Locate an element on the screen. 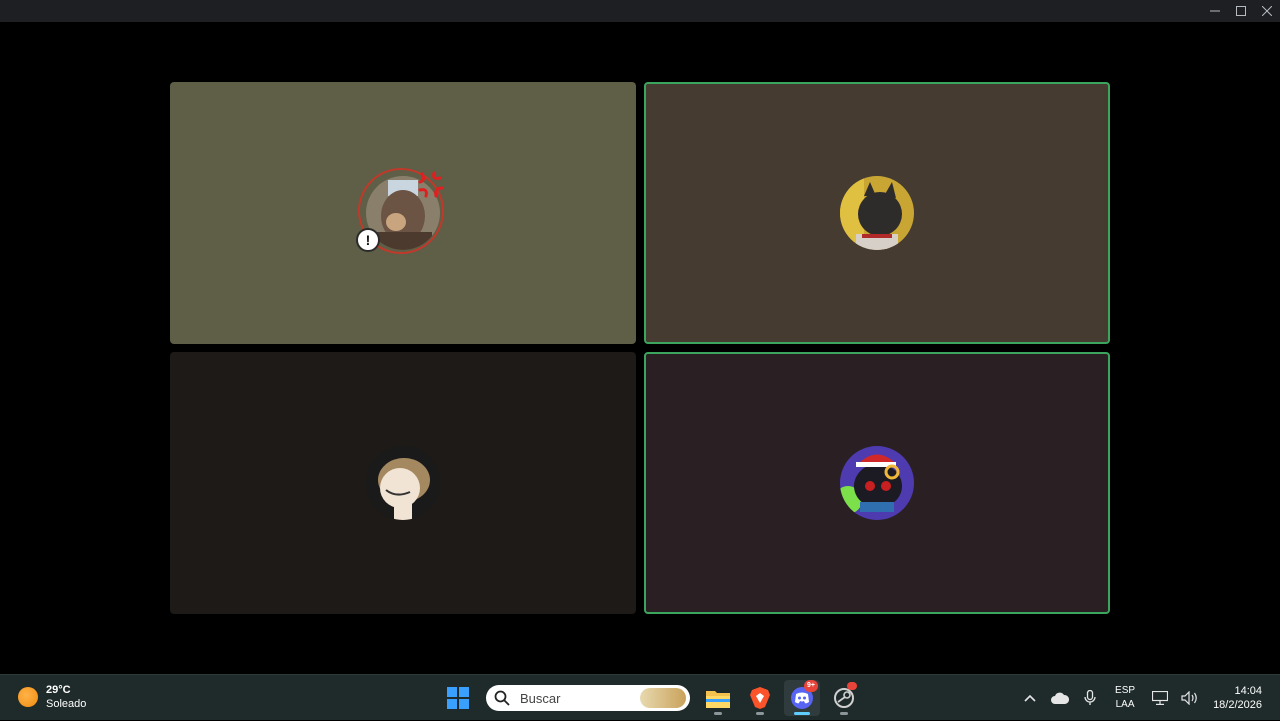 This screenshot has height=721, width=1280. participant-tile-1: ! is located at coordinates (403, 213).